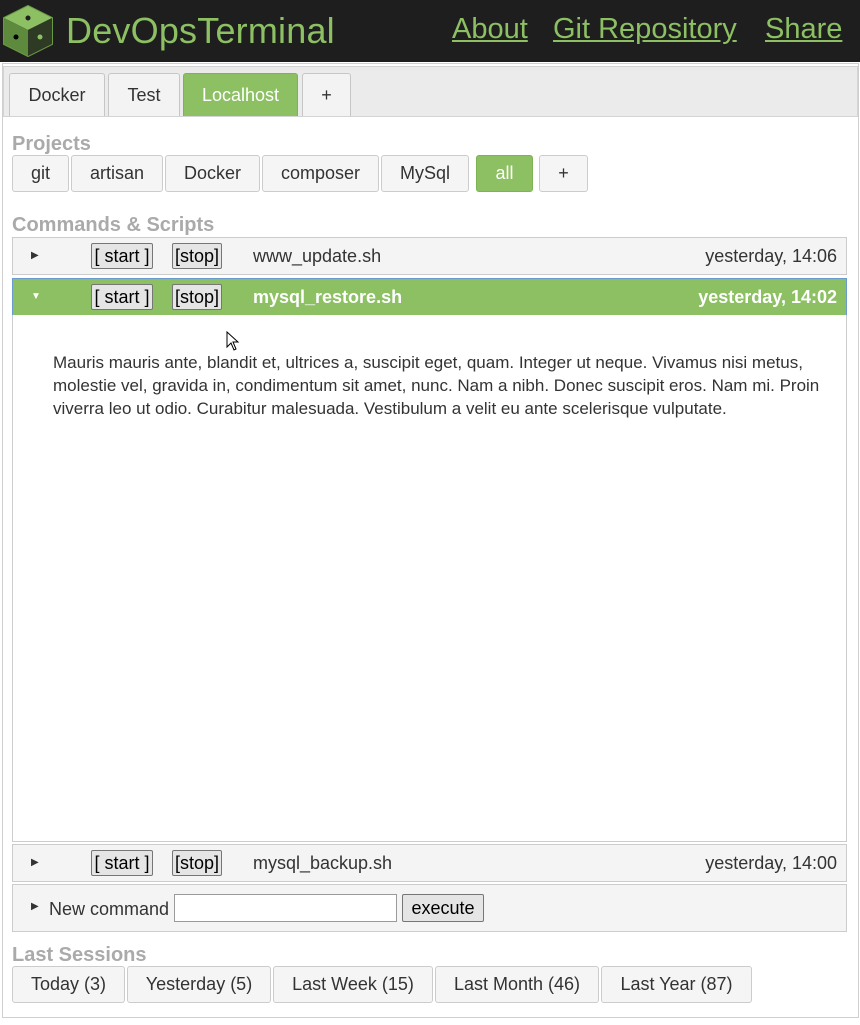  What do you see at coordinates (40, 173) in the screenshot?
I see `project-git: git` at bounding box center [40, 173].